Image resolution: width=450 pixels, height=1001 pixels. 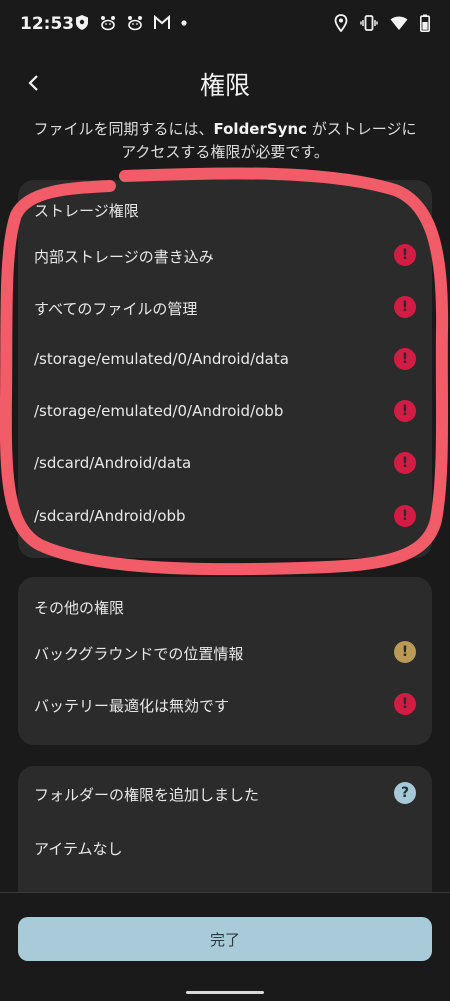 What do you see at coordinates (382, 23) in the screenshot?
I see `system-icons` at bounding box center [382, 23].